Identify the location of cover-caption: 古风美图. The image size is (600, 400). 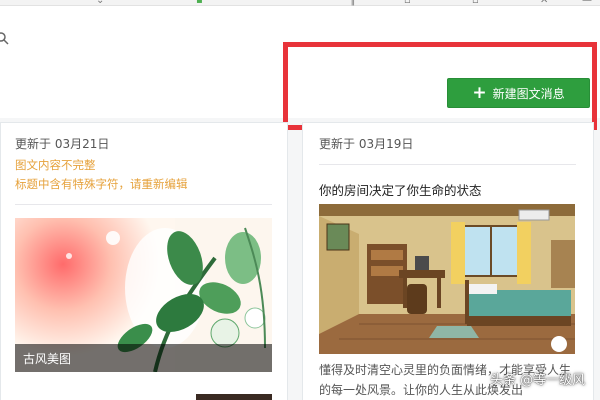
(143, 358).